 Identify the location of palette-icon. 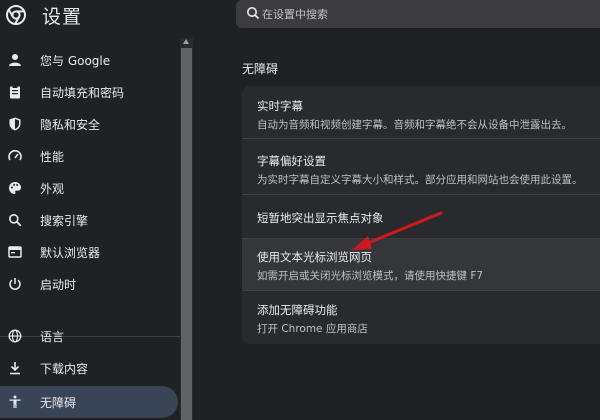
(15, 188).